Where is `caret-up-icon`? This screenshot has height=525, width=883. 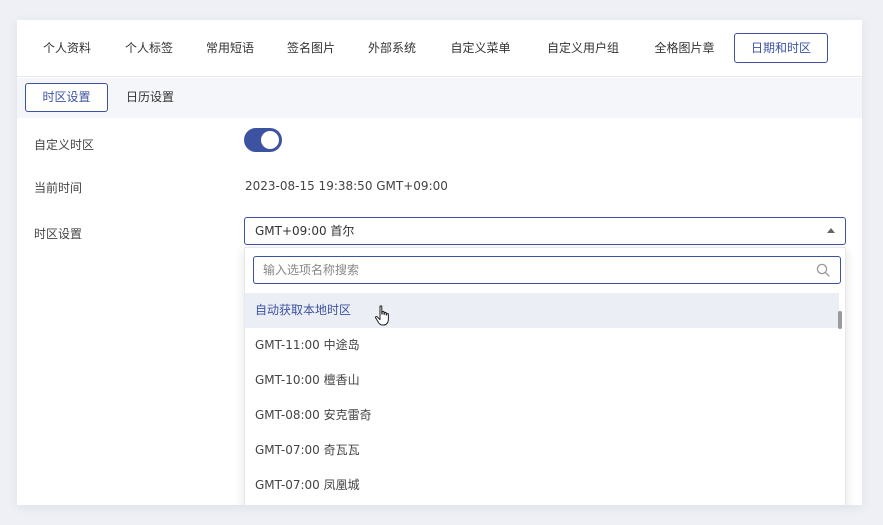
caret-up-icon is located at coordinates (831, 230).